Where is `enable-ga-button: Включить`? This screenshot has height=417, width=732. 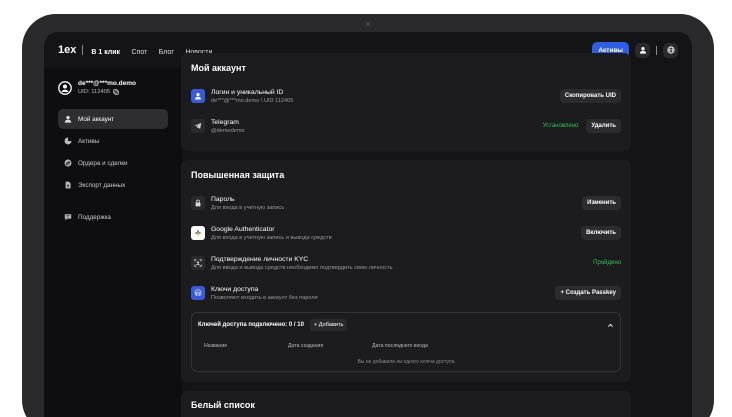 enable-ga-button: Включить is located at coordinates (601, 233).